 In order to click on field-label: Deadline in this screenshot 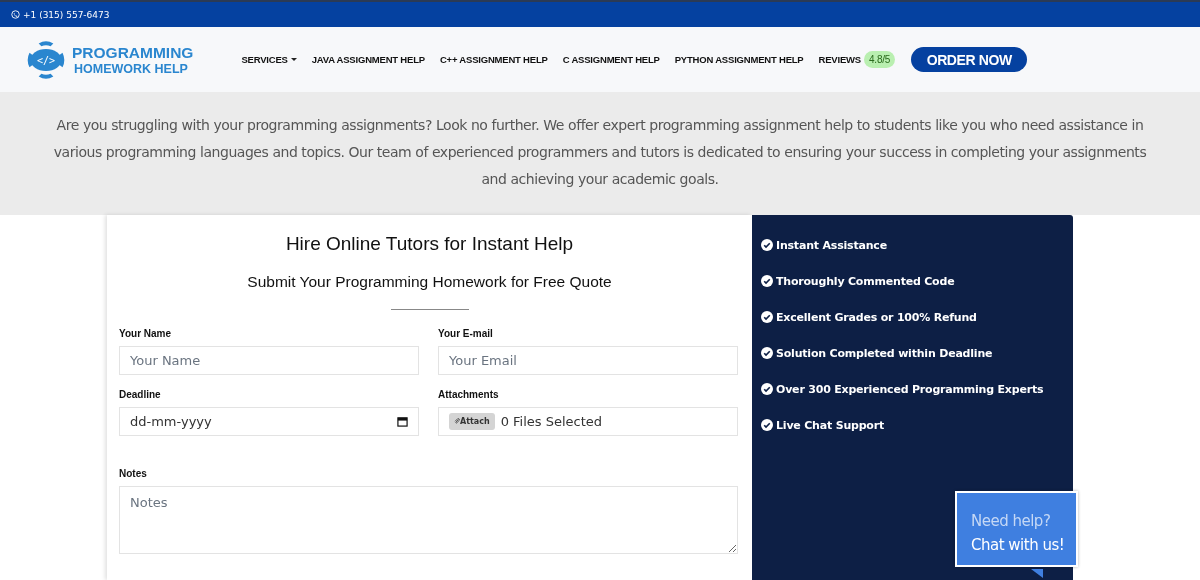, I will do `click(140, 394)`.